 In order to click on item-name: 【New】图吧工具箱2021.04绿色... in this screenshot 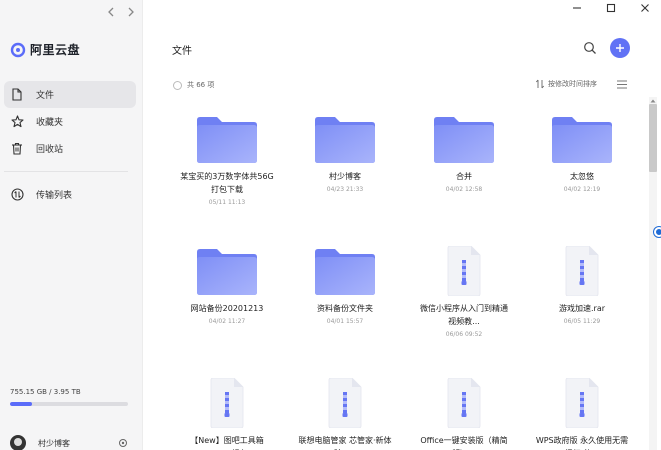, I will do `click(227, 443)`.